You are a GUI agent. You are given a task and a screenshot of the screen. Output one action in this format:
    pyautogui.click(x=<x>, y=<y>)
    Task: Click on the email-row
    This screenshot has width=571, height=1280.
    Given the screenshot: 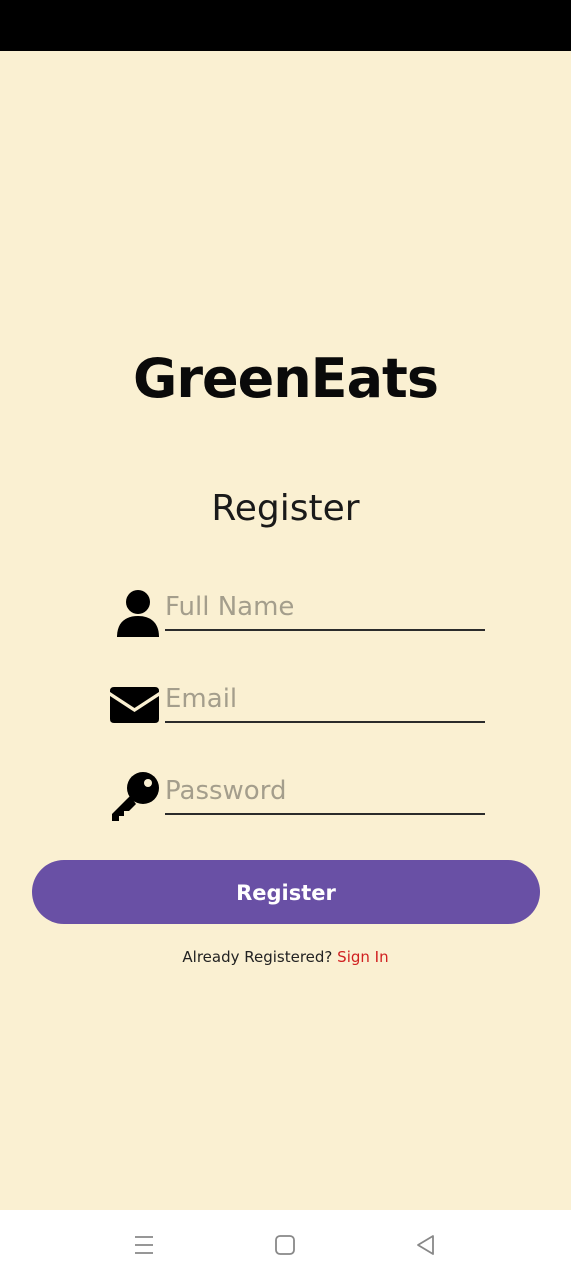 What is the action you would take?
    pyautogui.click(x=298, y=701)
    